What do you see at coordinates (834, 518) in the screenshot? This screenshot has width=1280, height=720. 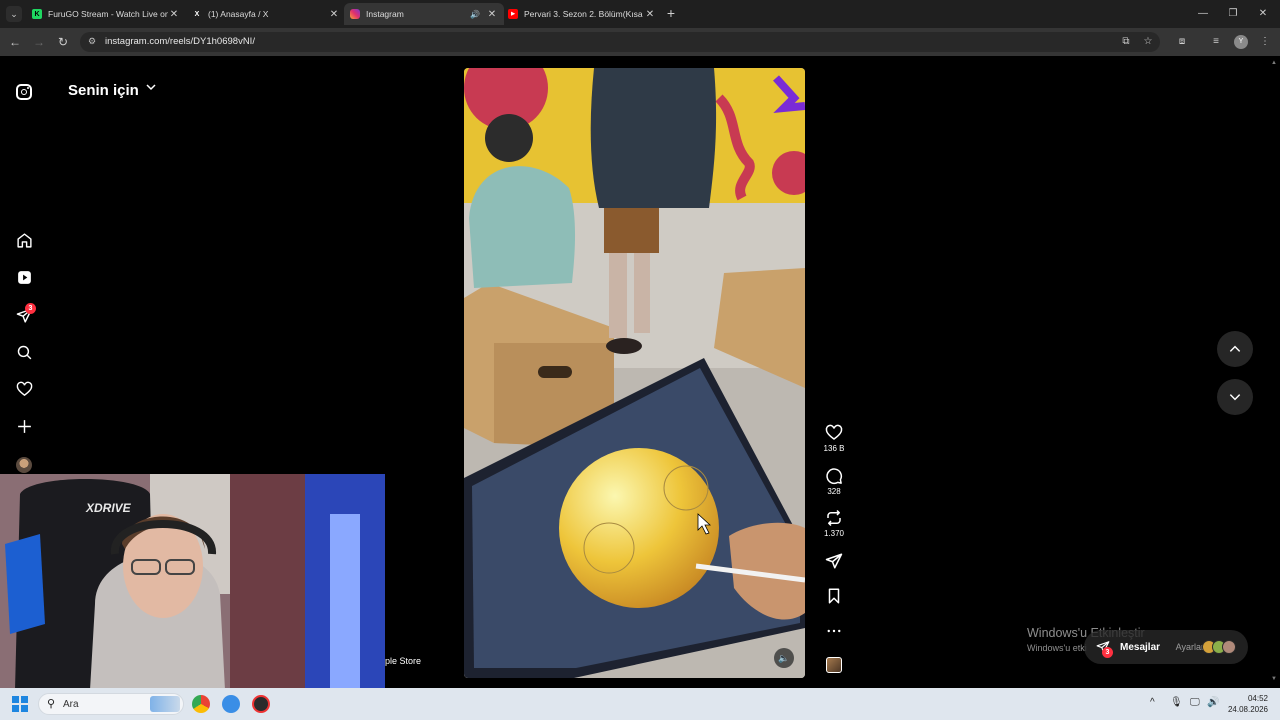 I see `repost-icon` at bounding box center [834, 518].